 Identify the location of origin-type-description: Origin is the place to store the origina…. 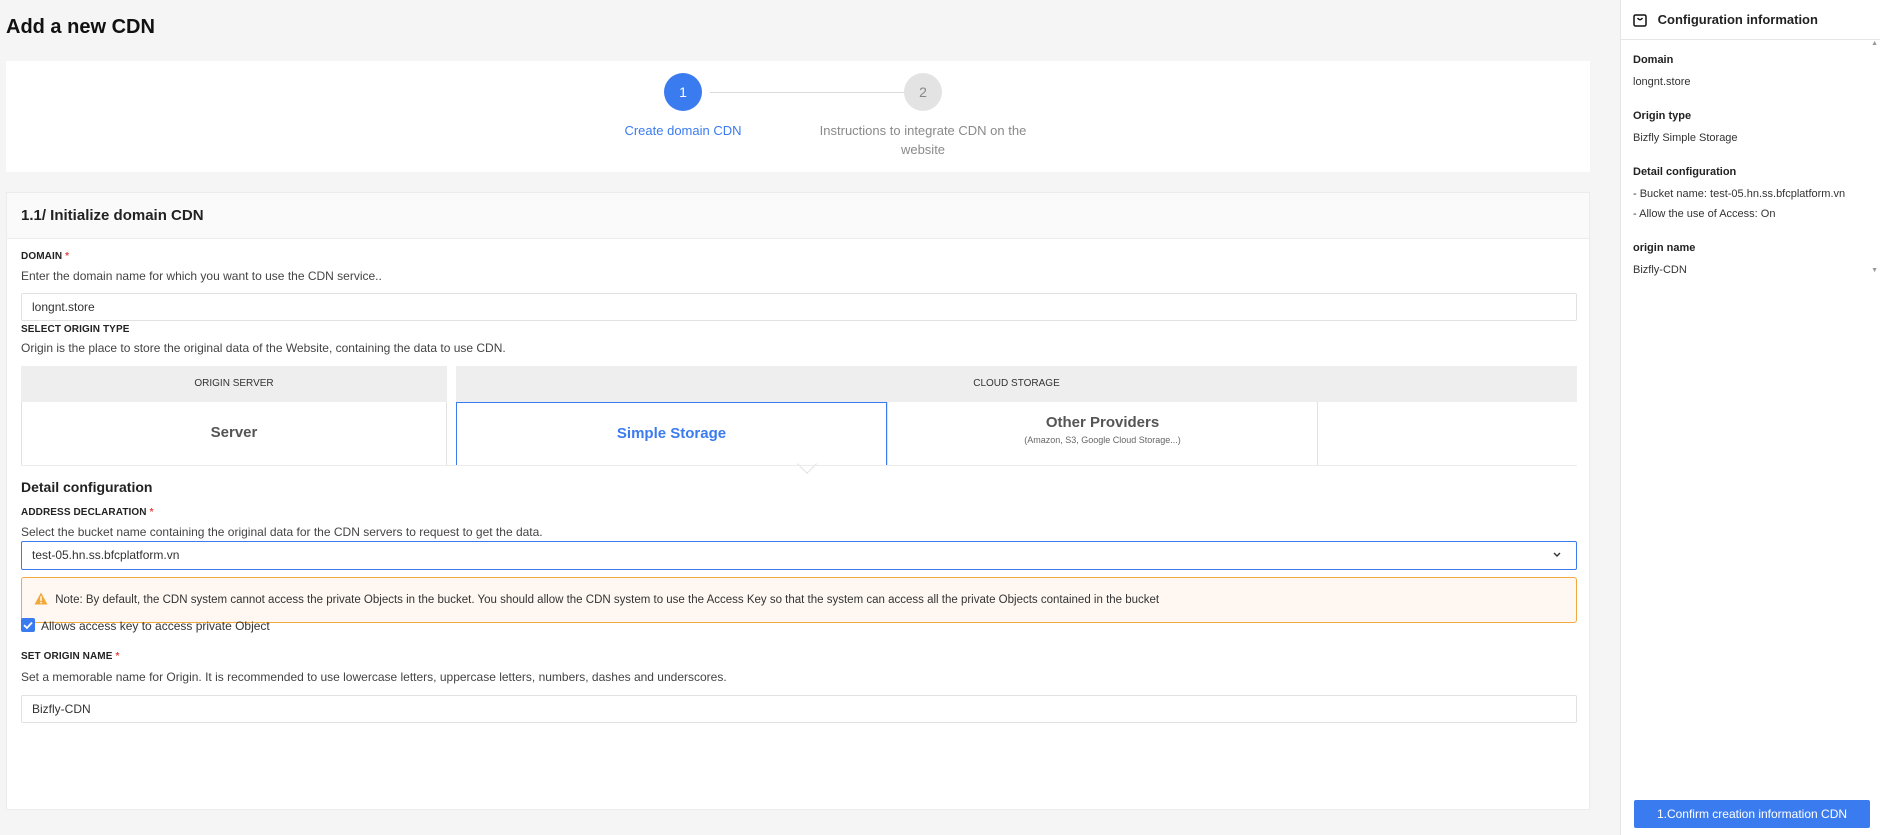
(263, 348).